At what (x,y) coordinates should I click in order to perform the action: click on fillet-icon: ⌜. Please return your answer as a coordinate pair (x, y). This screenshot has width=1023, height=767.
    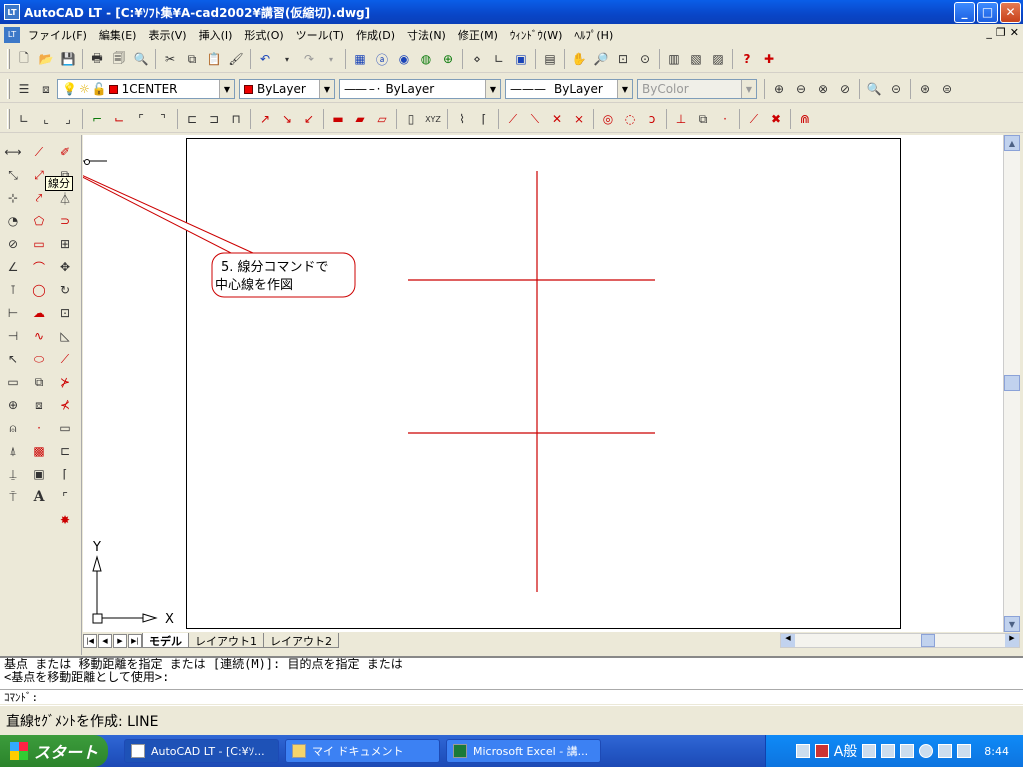
    Looking at the image, I should click on (65, 497).